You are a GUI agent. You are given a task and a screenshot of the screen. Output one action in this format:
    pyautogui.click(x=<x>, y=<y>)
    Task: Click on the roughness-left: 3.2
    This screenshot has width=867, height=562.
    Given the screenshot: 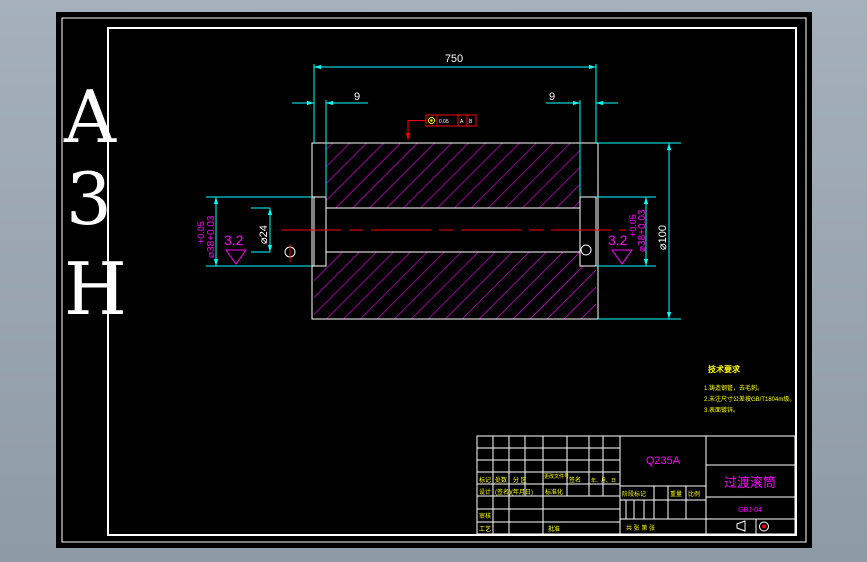 What is the action you would take?
    pyautogui.click(x=235, y=248)
    